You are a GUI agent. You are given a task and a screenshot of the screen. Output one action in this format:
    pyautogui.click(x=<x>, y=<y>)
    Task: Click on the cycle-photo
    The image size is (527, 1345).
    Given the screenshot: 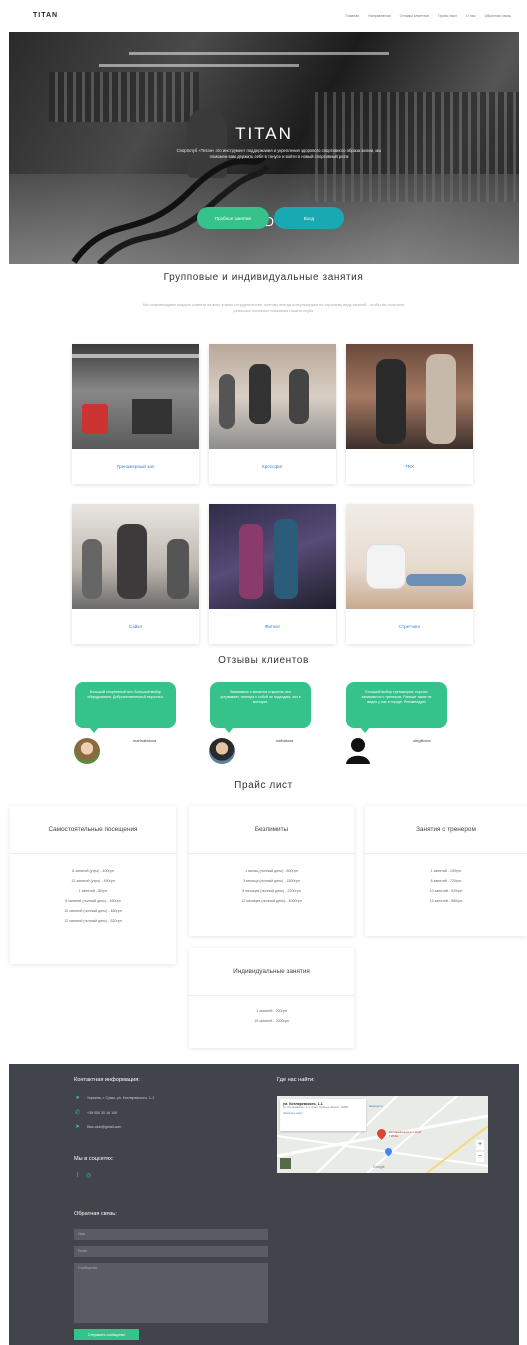 What is the action you would take?
    pyautogui.click(x=135, y=556)
    